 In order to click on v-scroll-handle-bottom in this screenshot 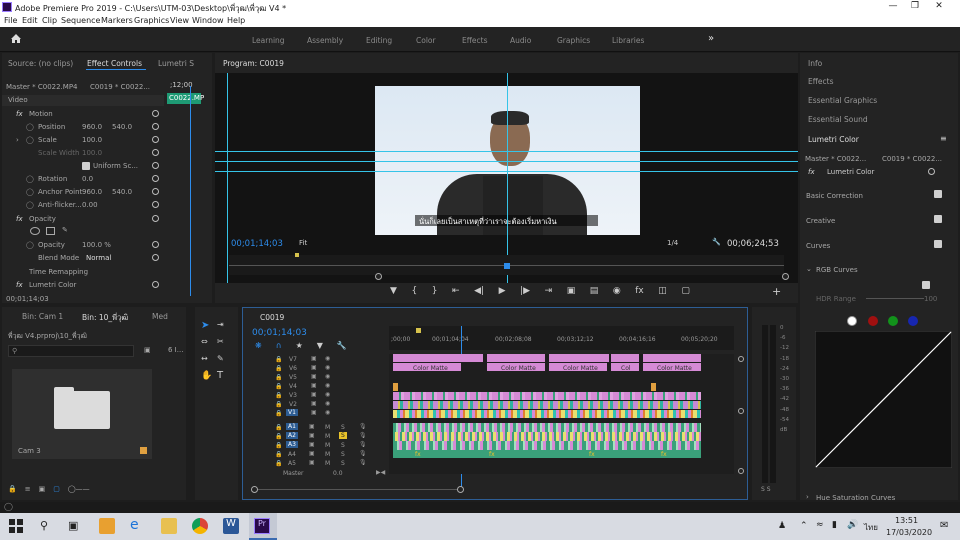, I will do `click(741, 471)`.